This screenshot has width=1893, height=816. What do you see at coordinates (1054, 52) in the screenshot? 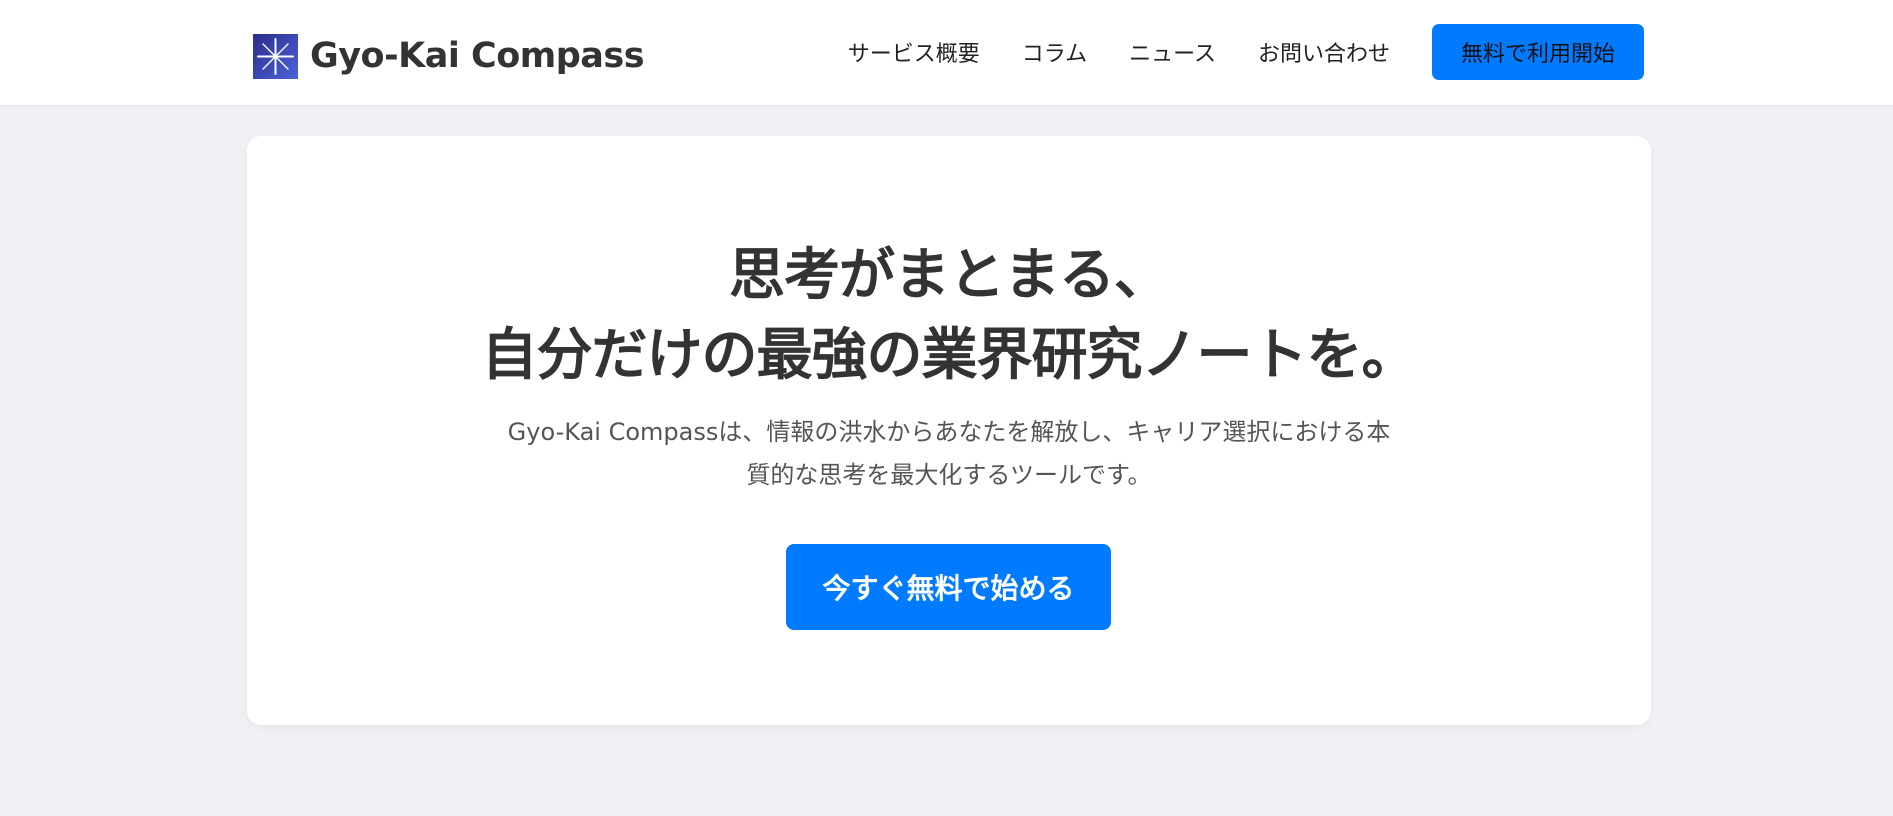
I see `nav-column: コラム` at bounding box center [1054, 52].